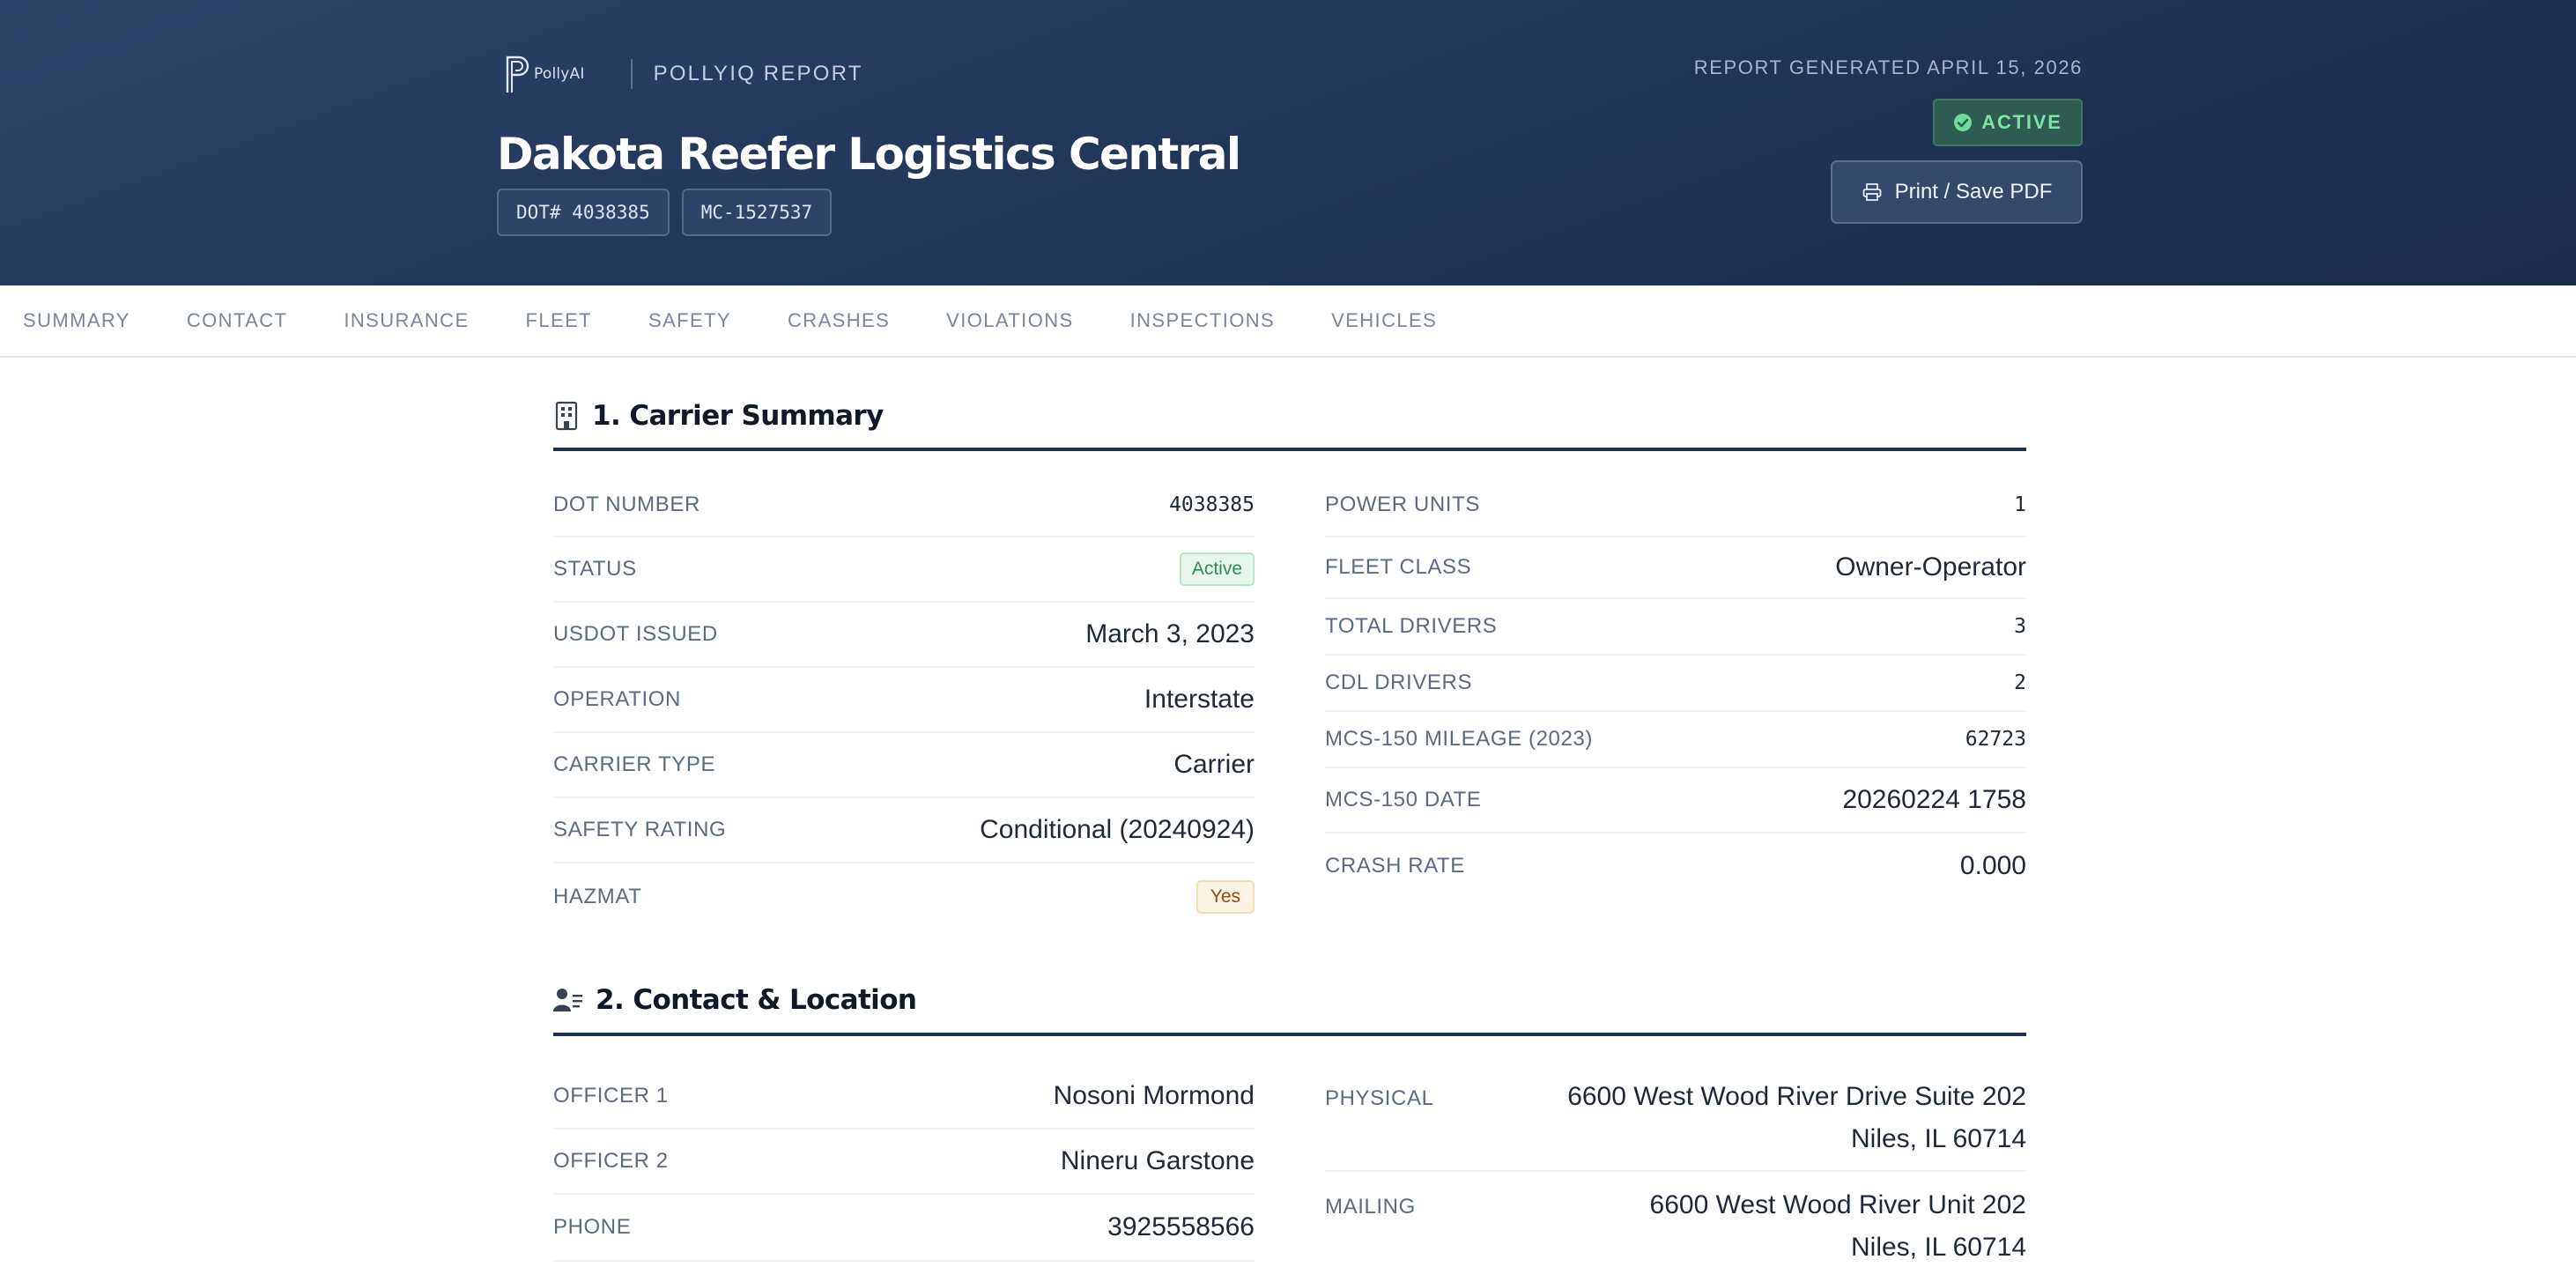 This screenshot has width=2576, height=1267. I want to click on status-badge: ACTIVE, so click(2008, 123).